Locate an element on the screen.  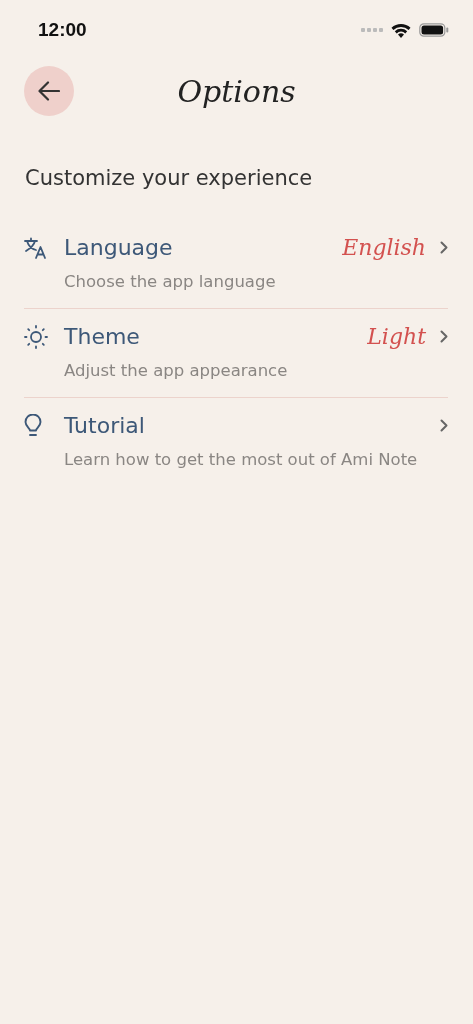
option-description: Adjust the app appearance is located at coordinates (176, 370).